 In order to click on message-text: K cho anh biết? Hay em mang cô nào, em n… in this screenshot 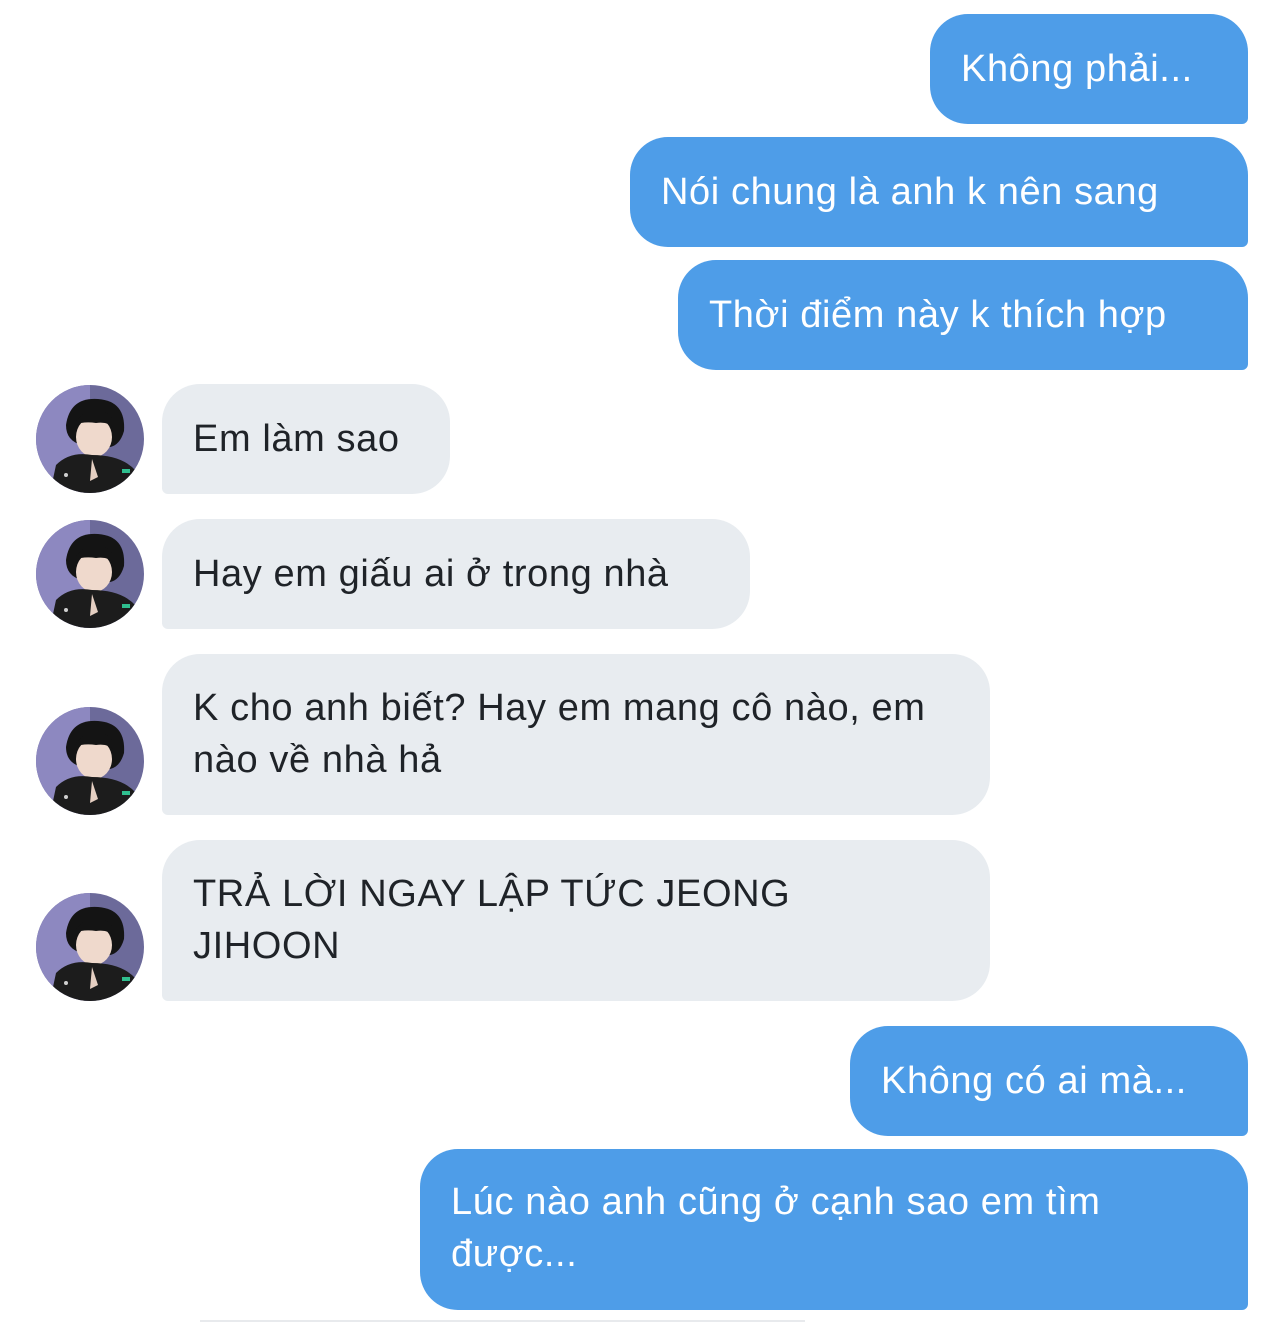, I will do `click(559, 734)`.